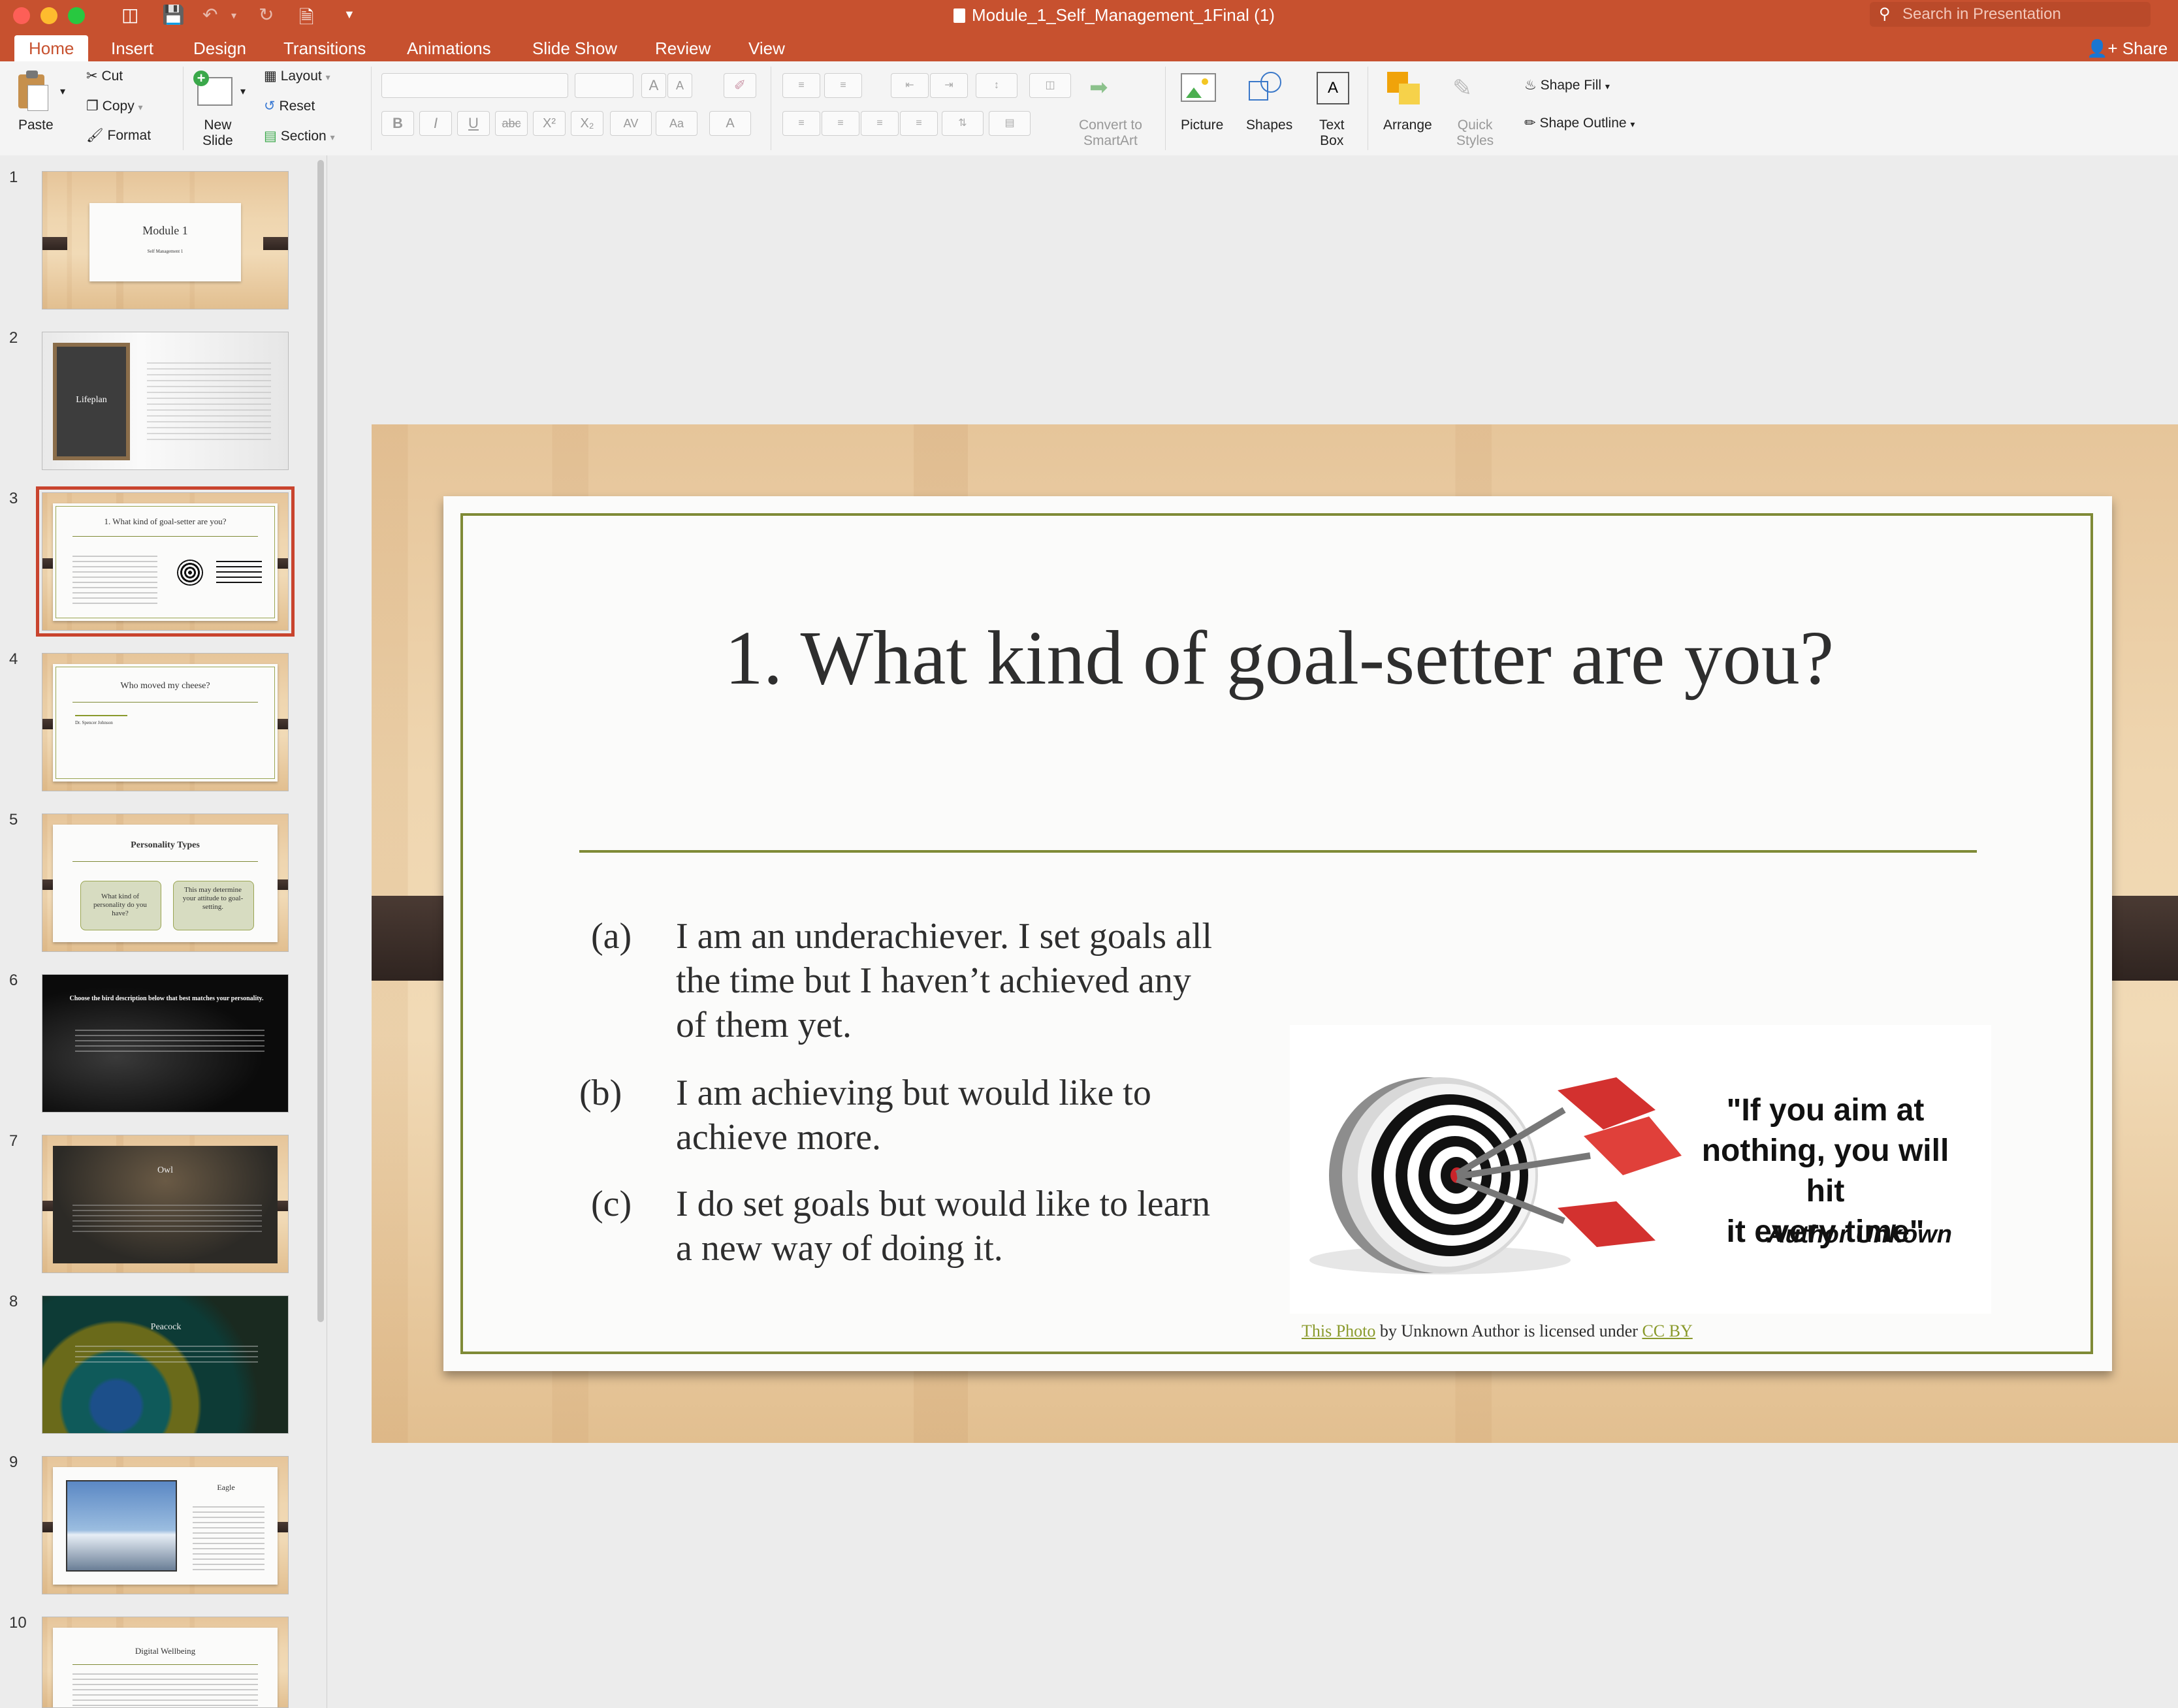 The image size is (2178, 1708). Describe the element at coordinates (297, 76) in the screenshot. I see `layout-button: ▦ Layout ▾` at that location.